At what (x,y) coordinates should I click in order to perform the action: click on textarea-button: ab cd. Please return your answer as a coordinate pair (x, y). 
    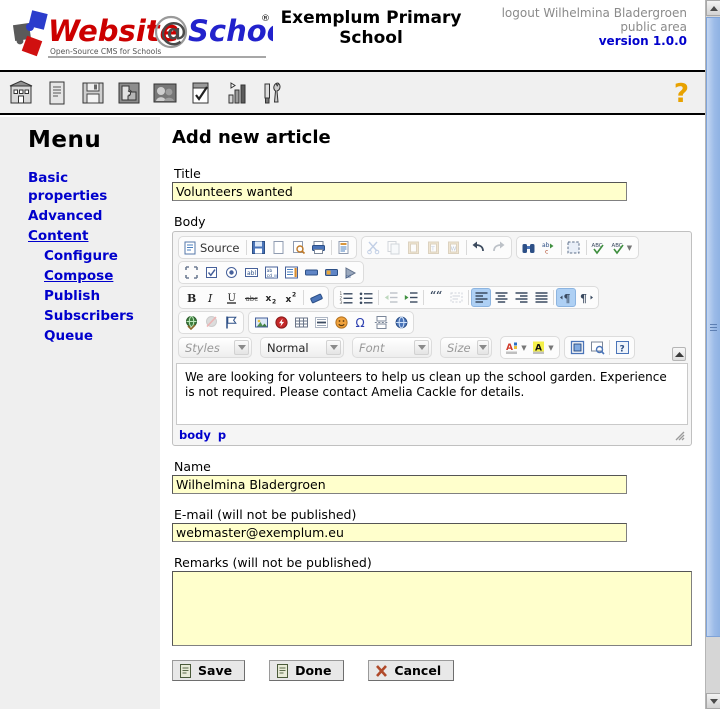
    Looking at the image, I should click on (271, 272).